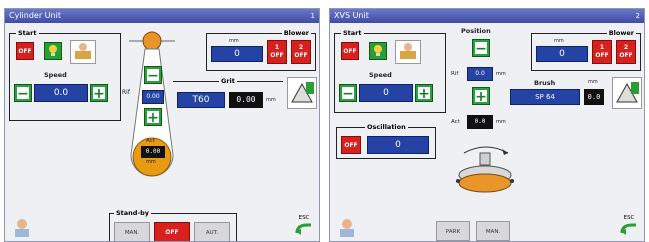  I want to click on standby-group: Stand-by MAN. OFF AUT., so click(173, 224).